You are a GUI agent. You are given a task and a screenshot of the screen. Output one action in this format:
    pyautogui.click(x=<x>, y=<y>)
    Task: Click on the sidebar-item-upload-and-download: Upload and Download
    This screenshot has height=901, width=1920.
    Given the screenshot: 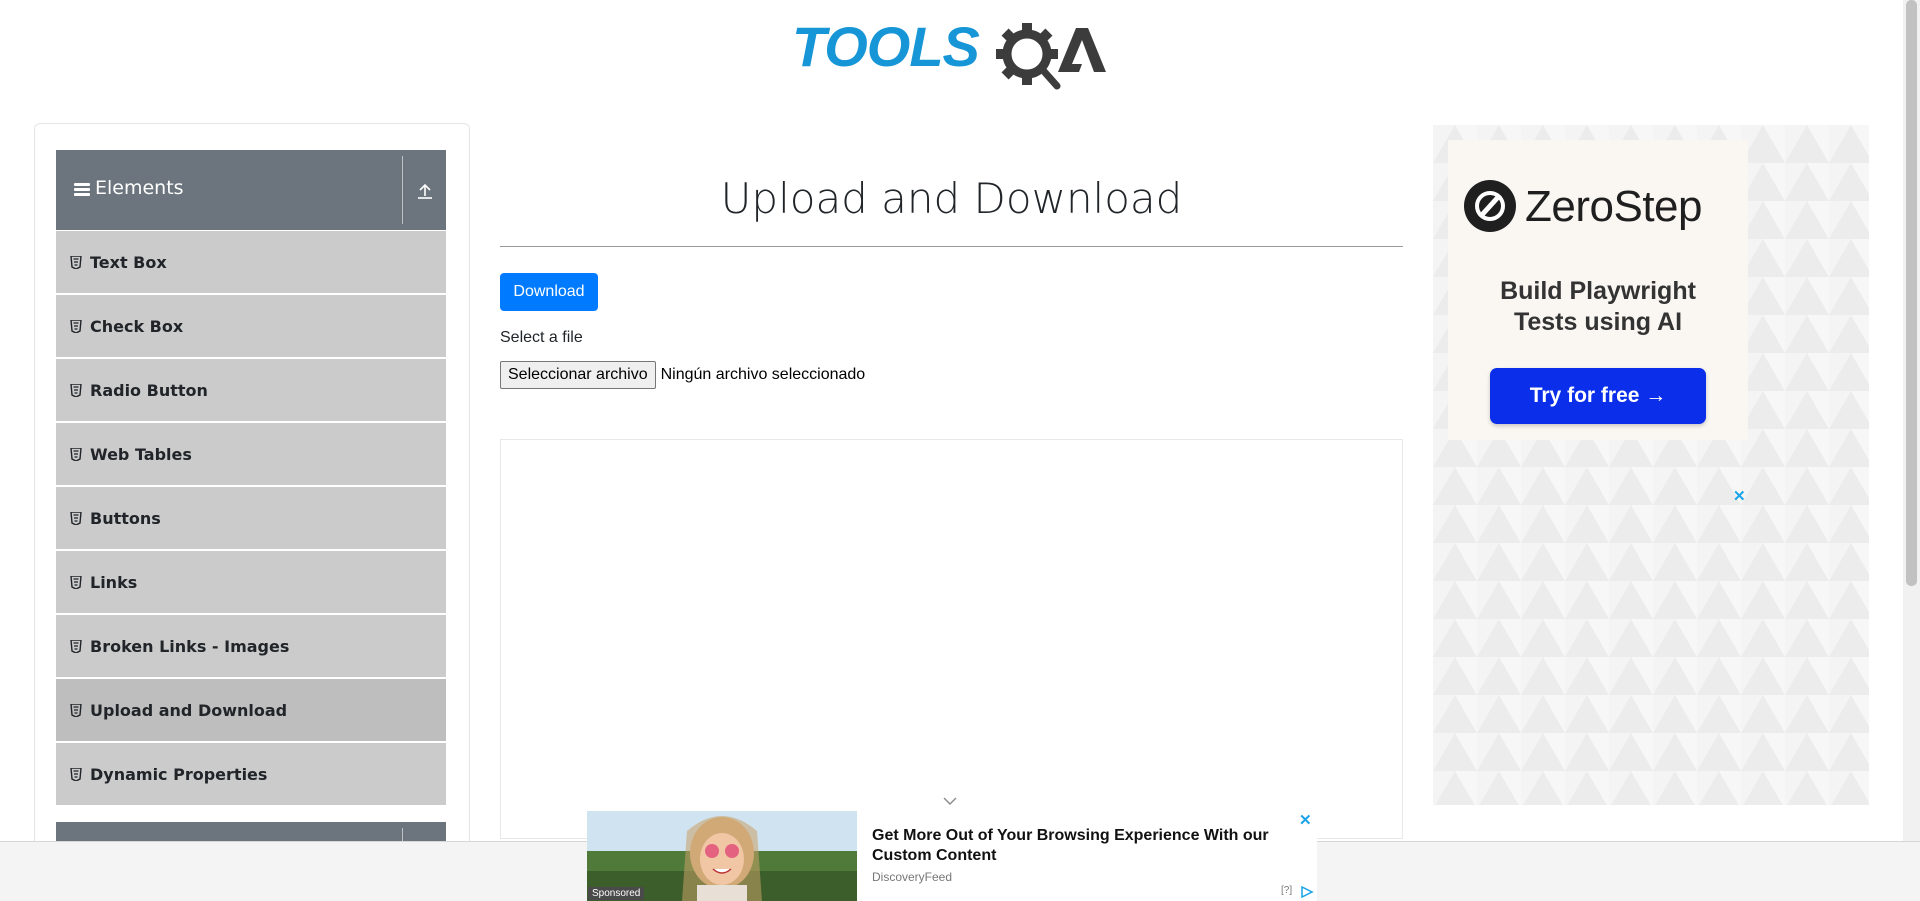 What is the action you would take?
    pyautogui.click(x=251, y=710)
    